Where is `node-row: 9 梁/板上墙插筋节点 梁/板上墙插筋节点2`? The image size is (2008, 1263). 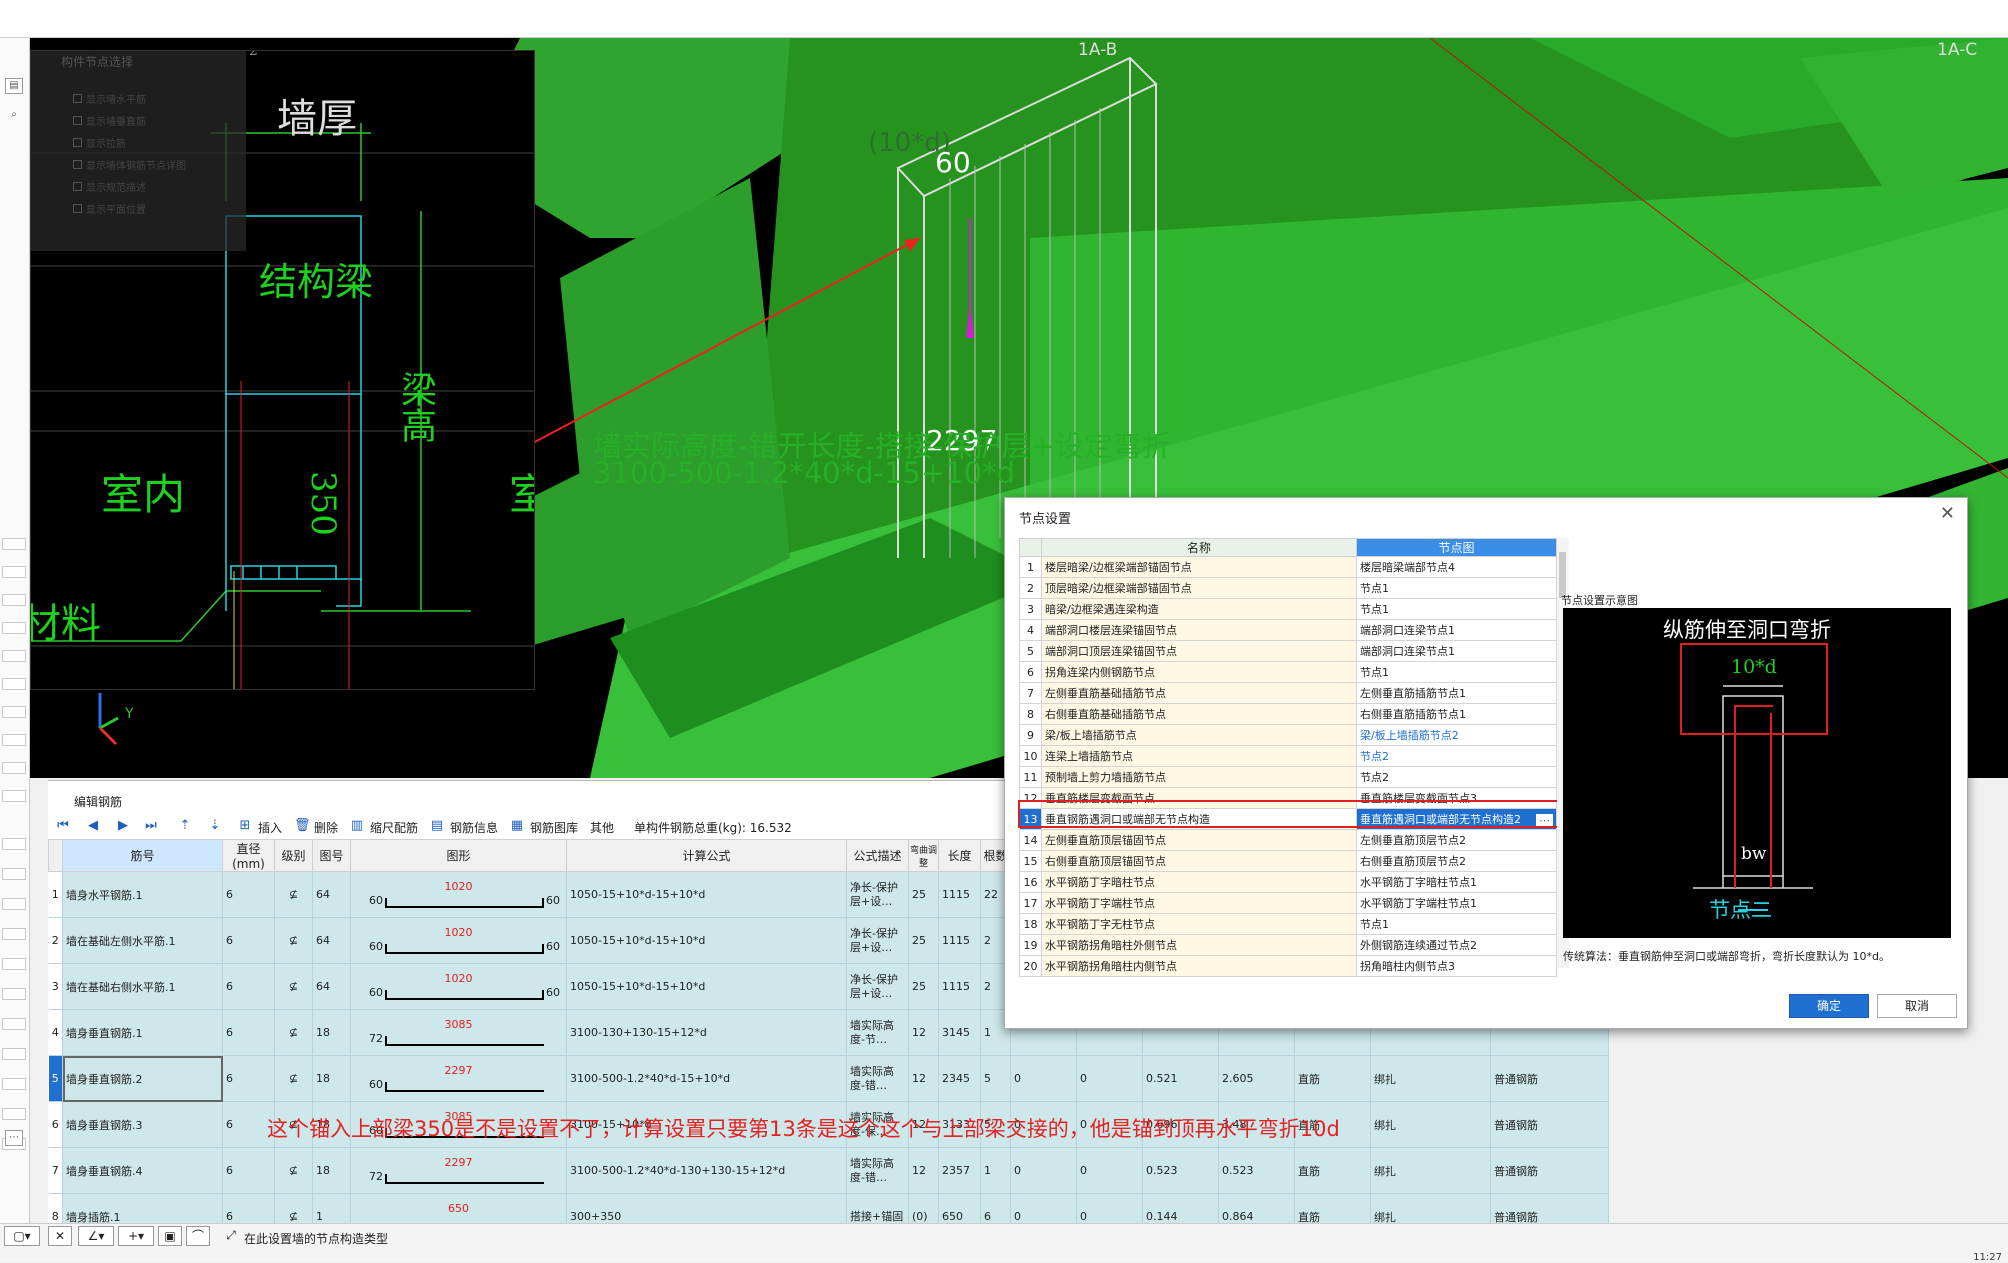 node-row: 9 梁/板上墙插筋节点 梁/板上墙插筋节点2 is located at coordinates (1288, 735).